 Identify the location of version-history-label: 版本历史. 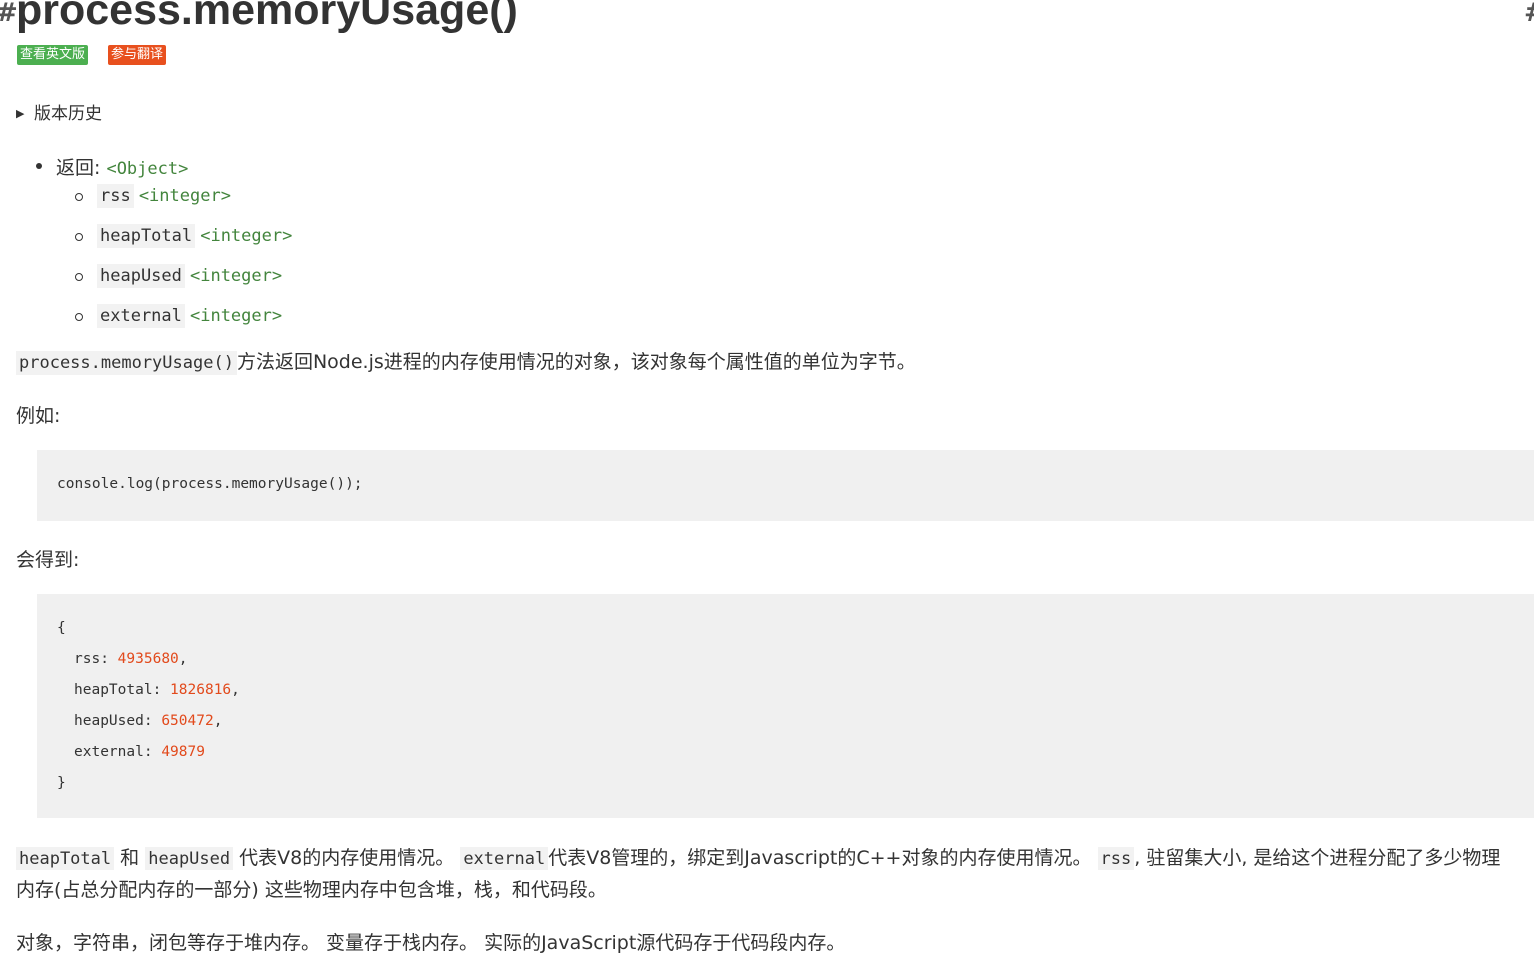
(68, 114).